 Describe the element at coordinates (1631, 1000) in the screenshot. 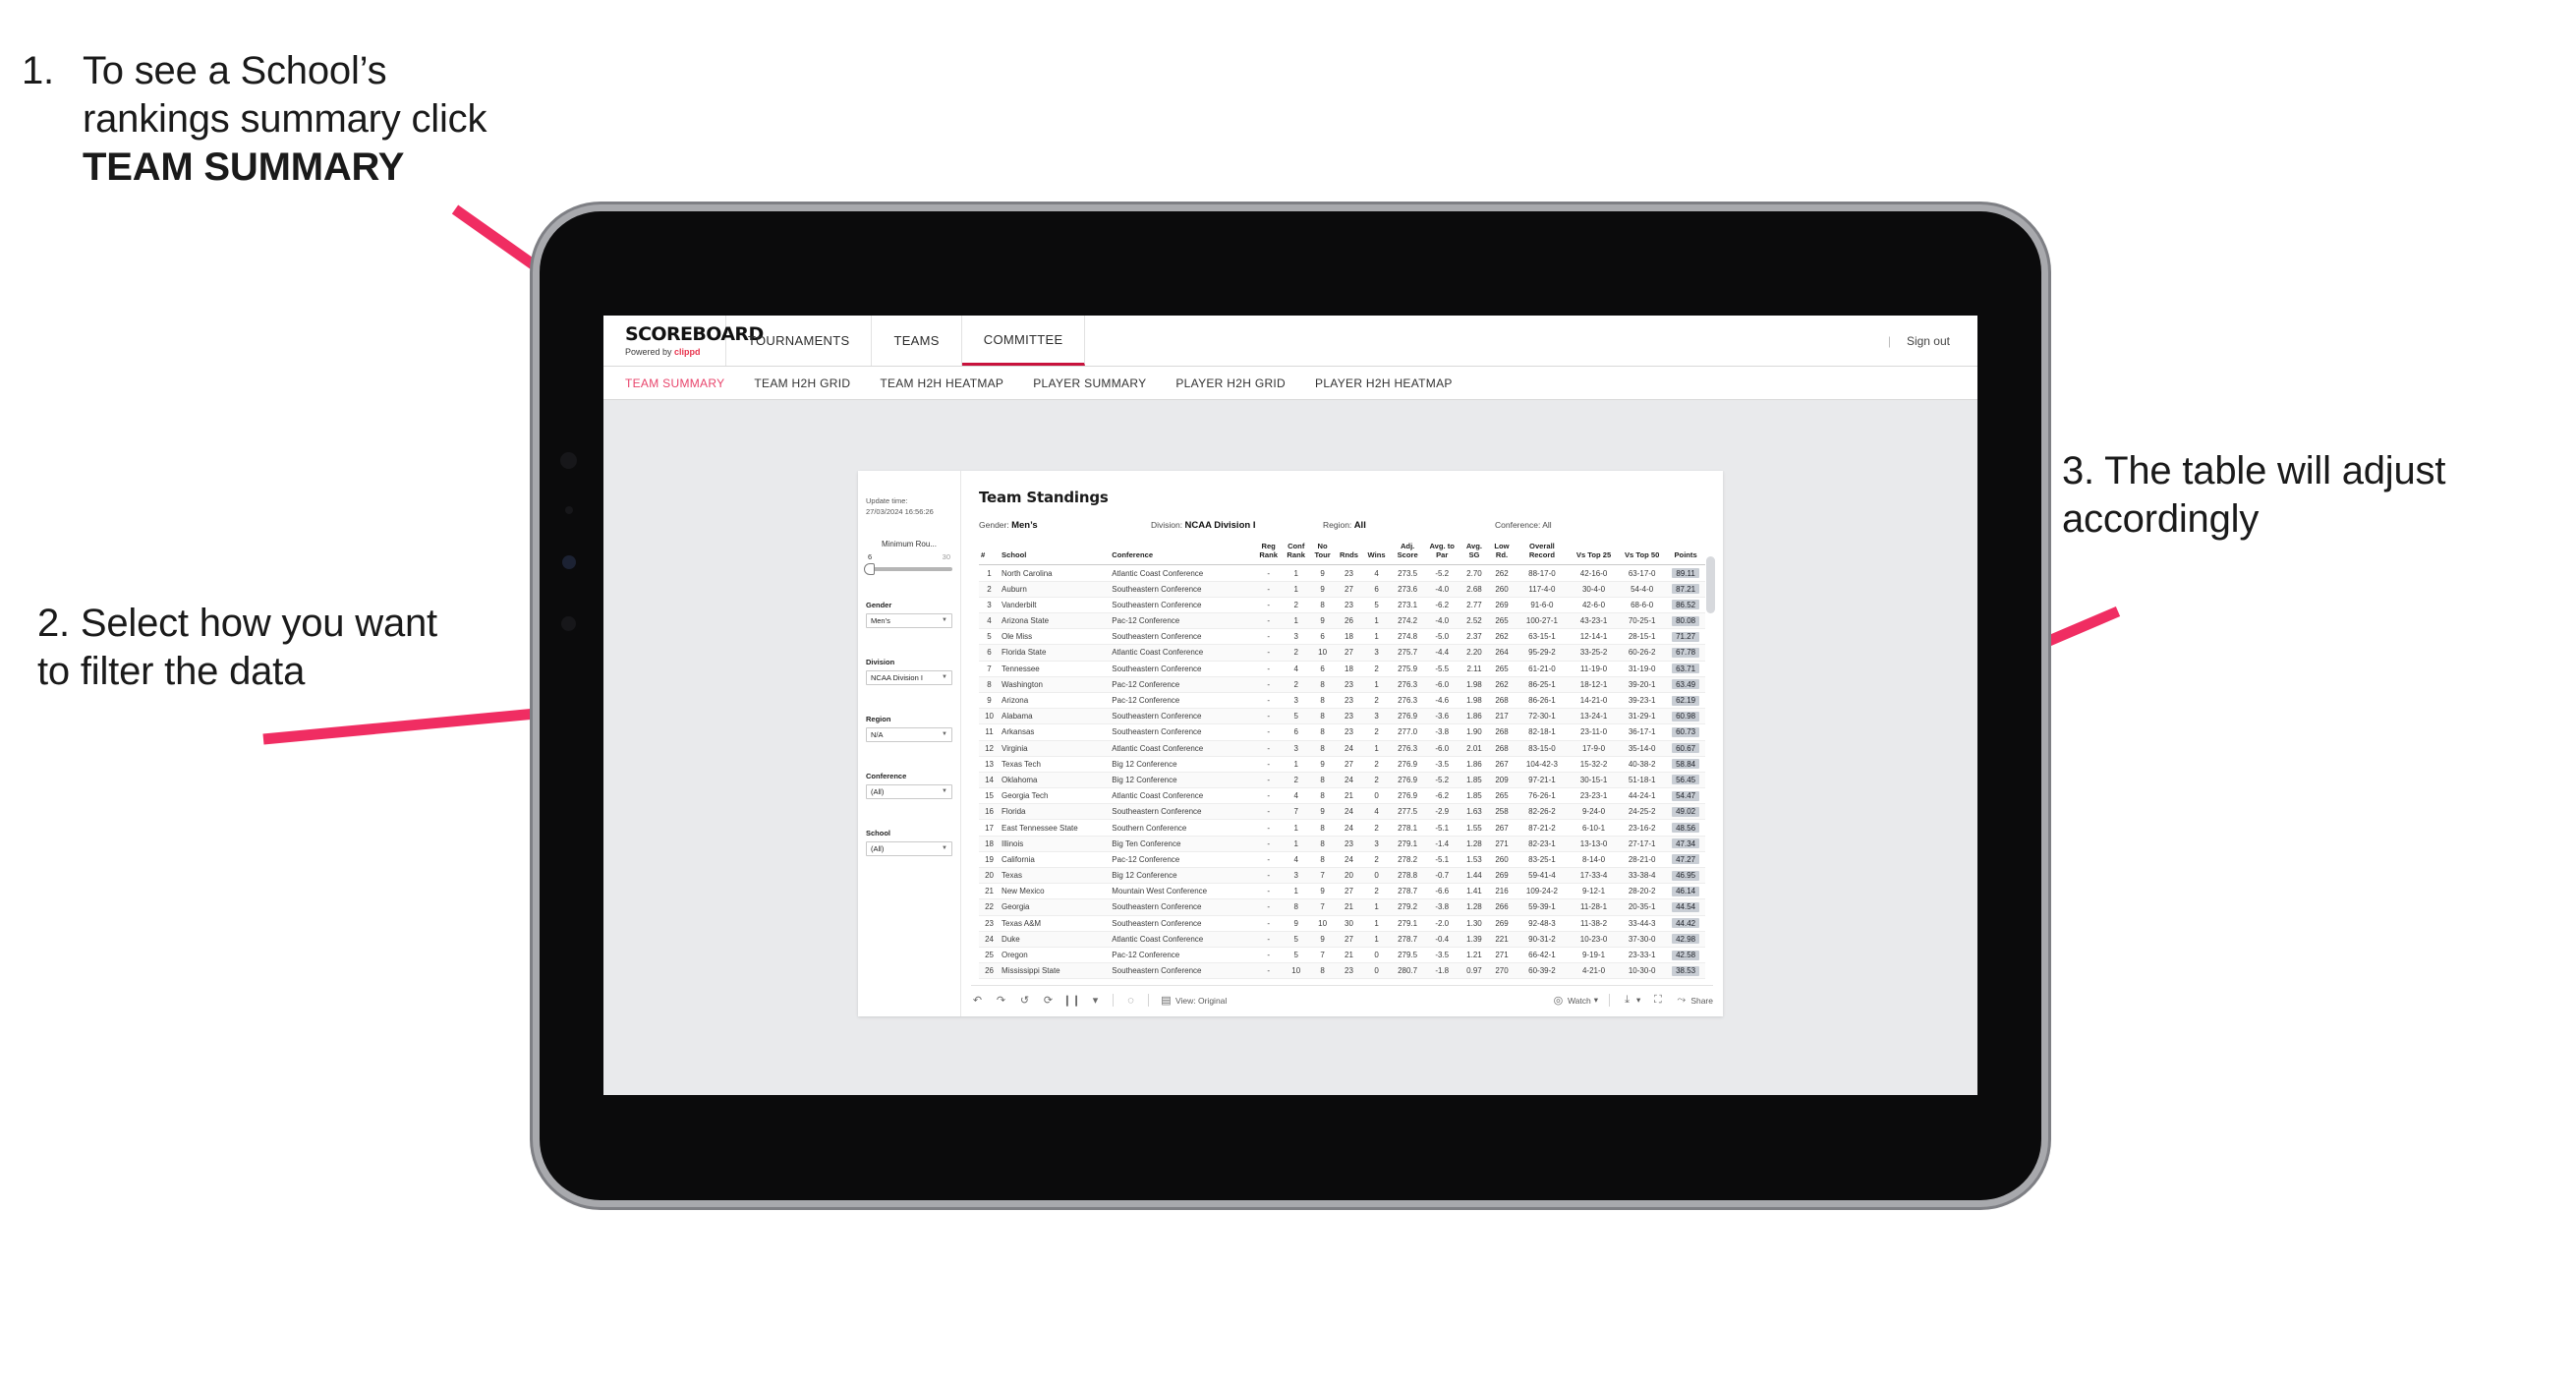

I see `download-button: ⤓ ▾` at that location.